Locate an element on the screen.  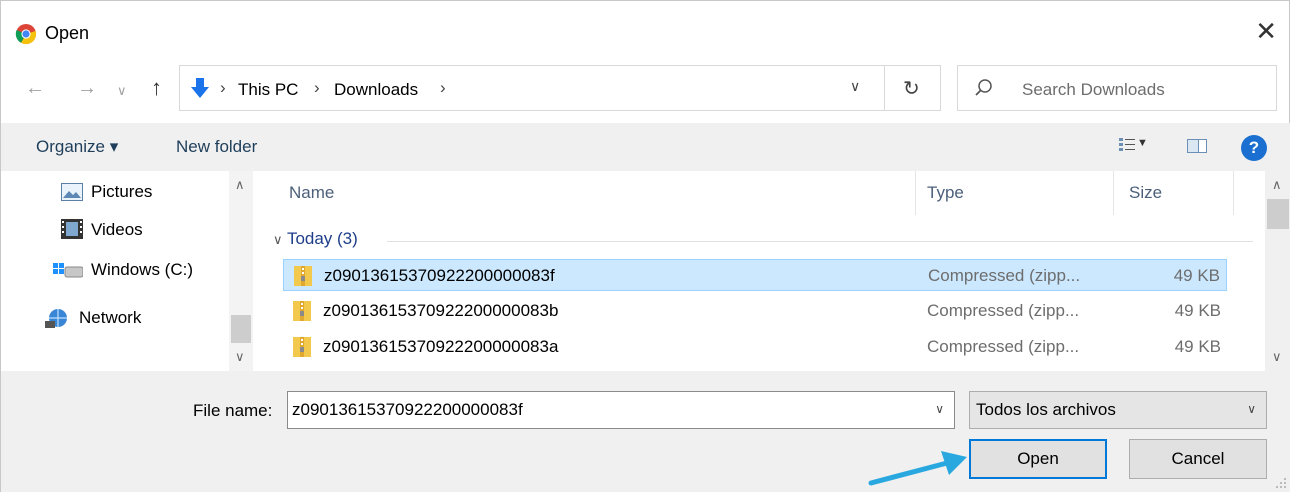
videos-icon is located at coordinates (72, 229).